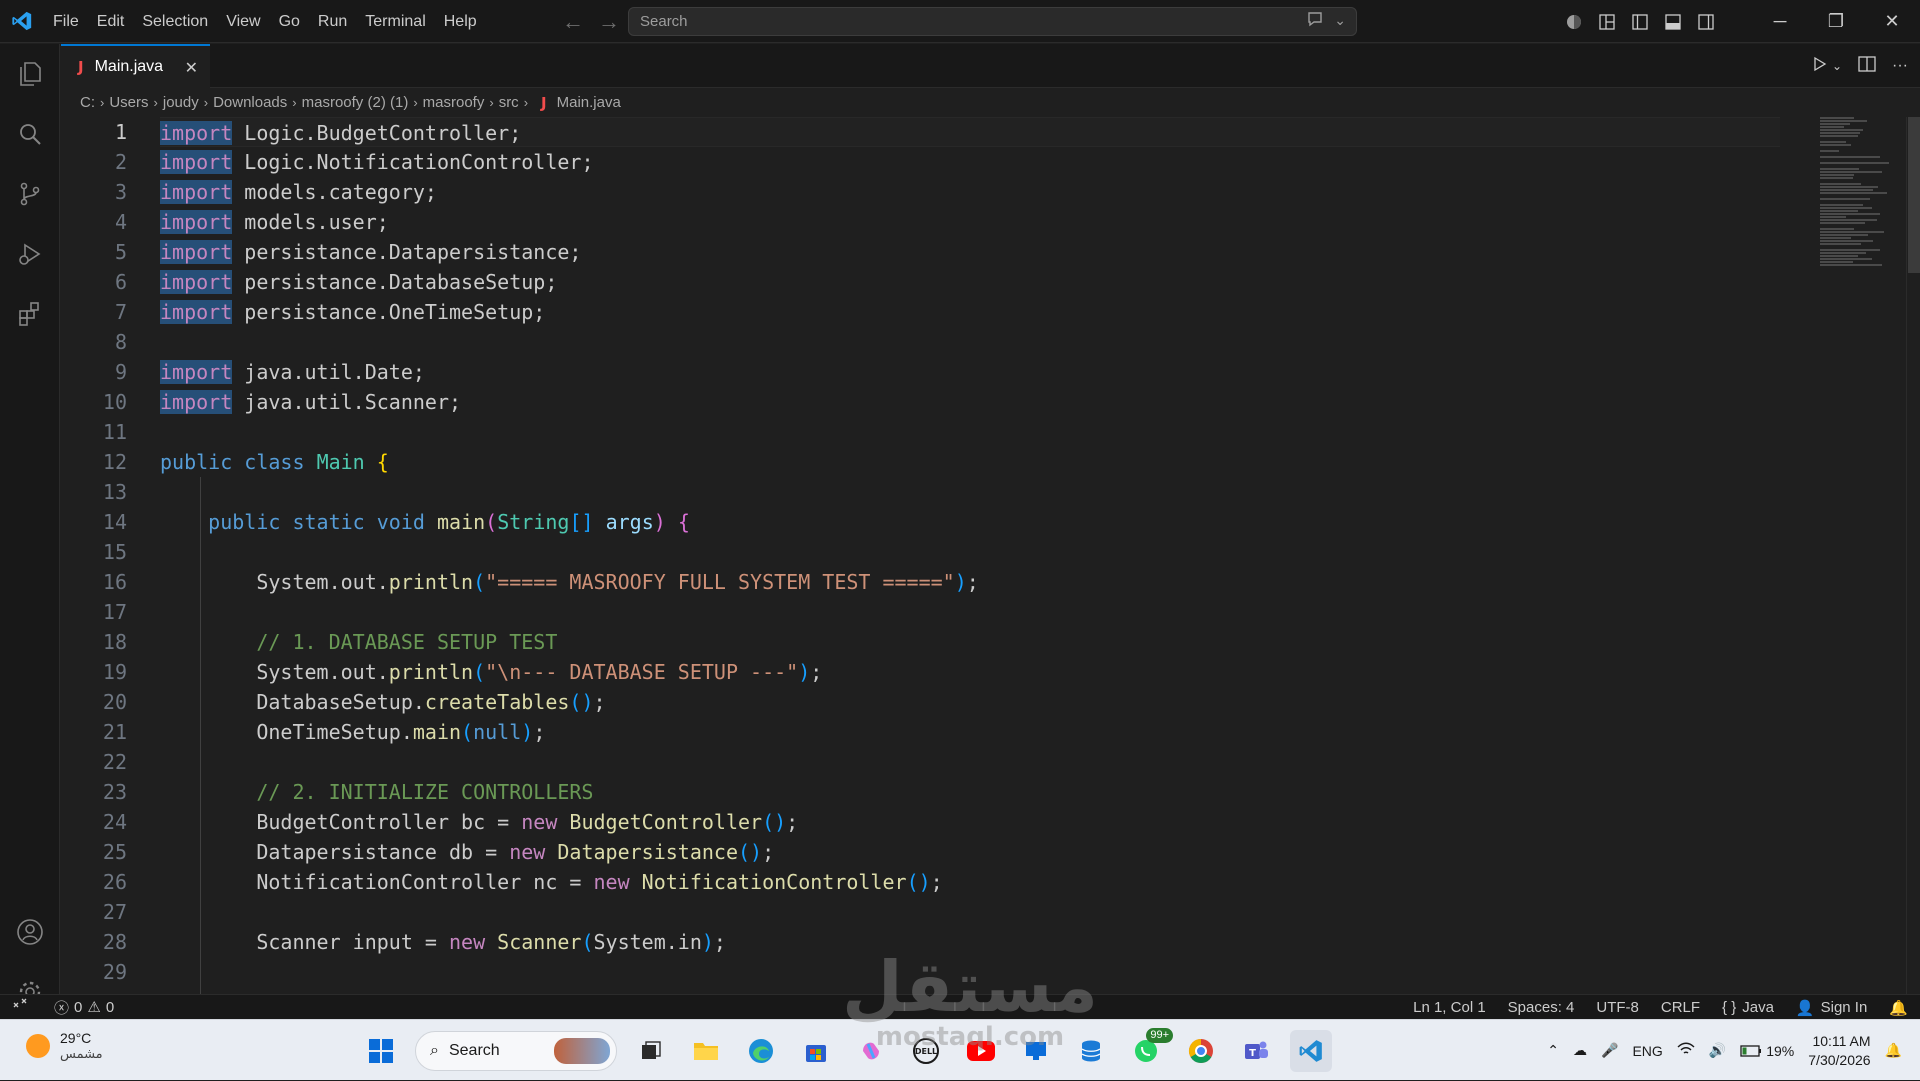  I want to click on command-center-search: Search ⌄, so click(992, 21).